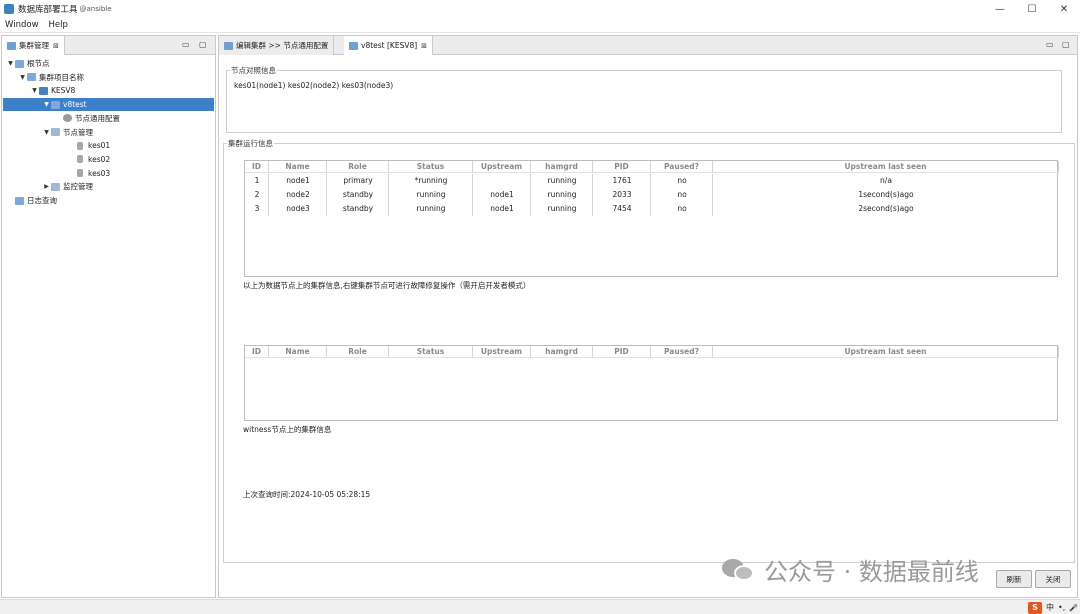  I want to click on close-window-button: ✕, so click(1064, 9).